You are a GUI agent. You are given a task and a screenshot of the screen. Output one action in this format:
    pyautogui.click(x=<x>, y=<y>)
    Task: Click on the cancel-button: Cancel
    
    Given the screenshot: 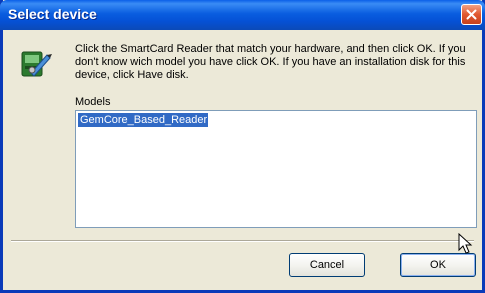 What is the action you would take?
    pyautogui.click(x=327, y=265)
    